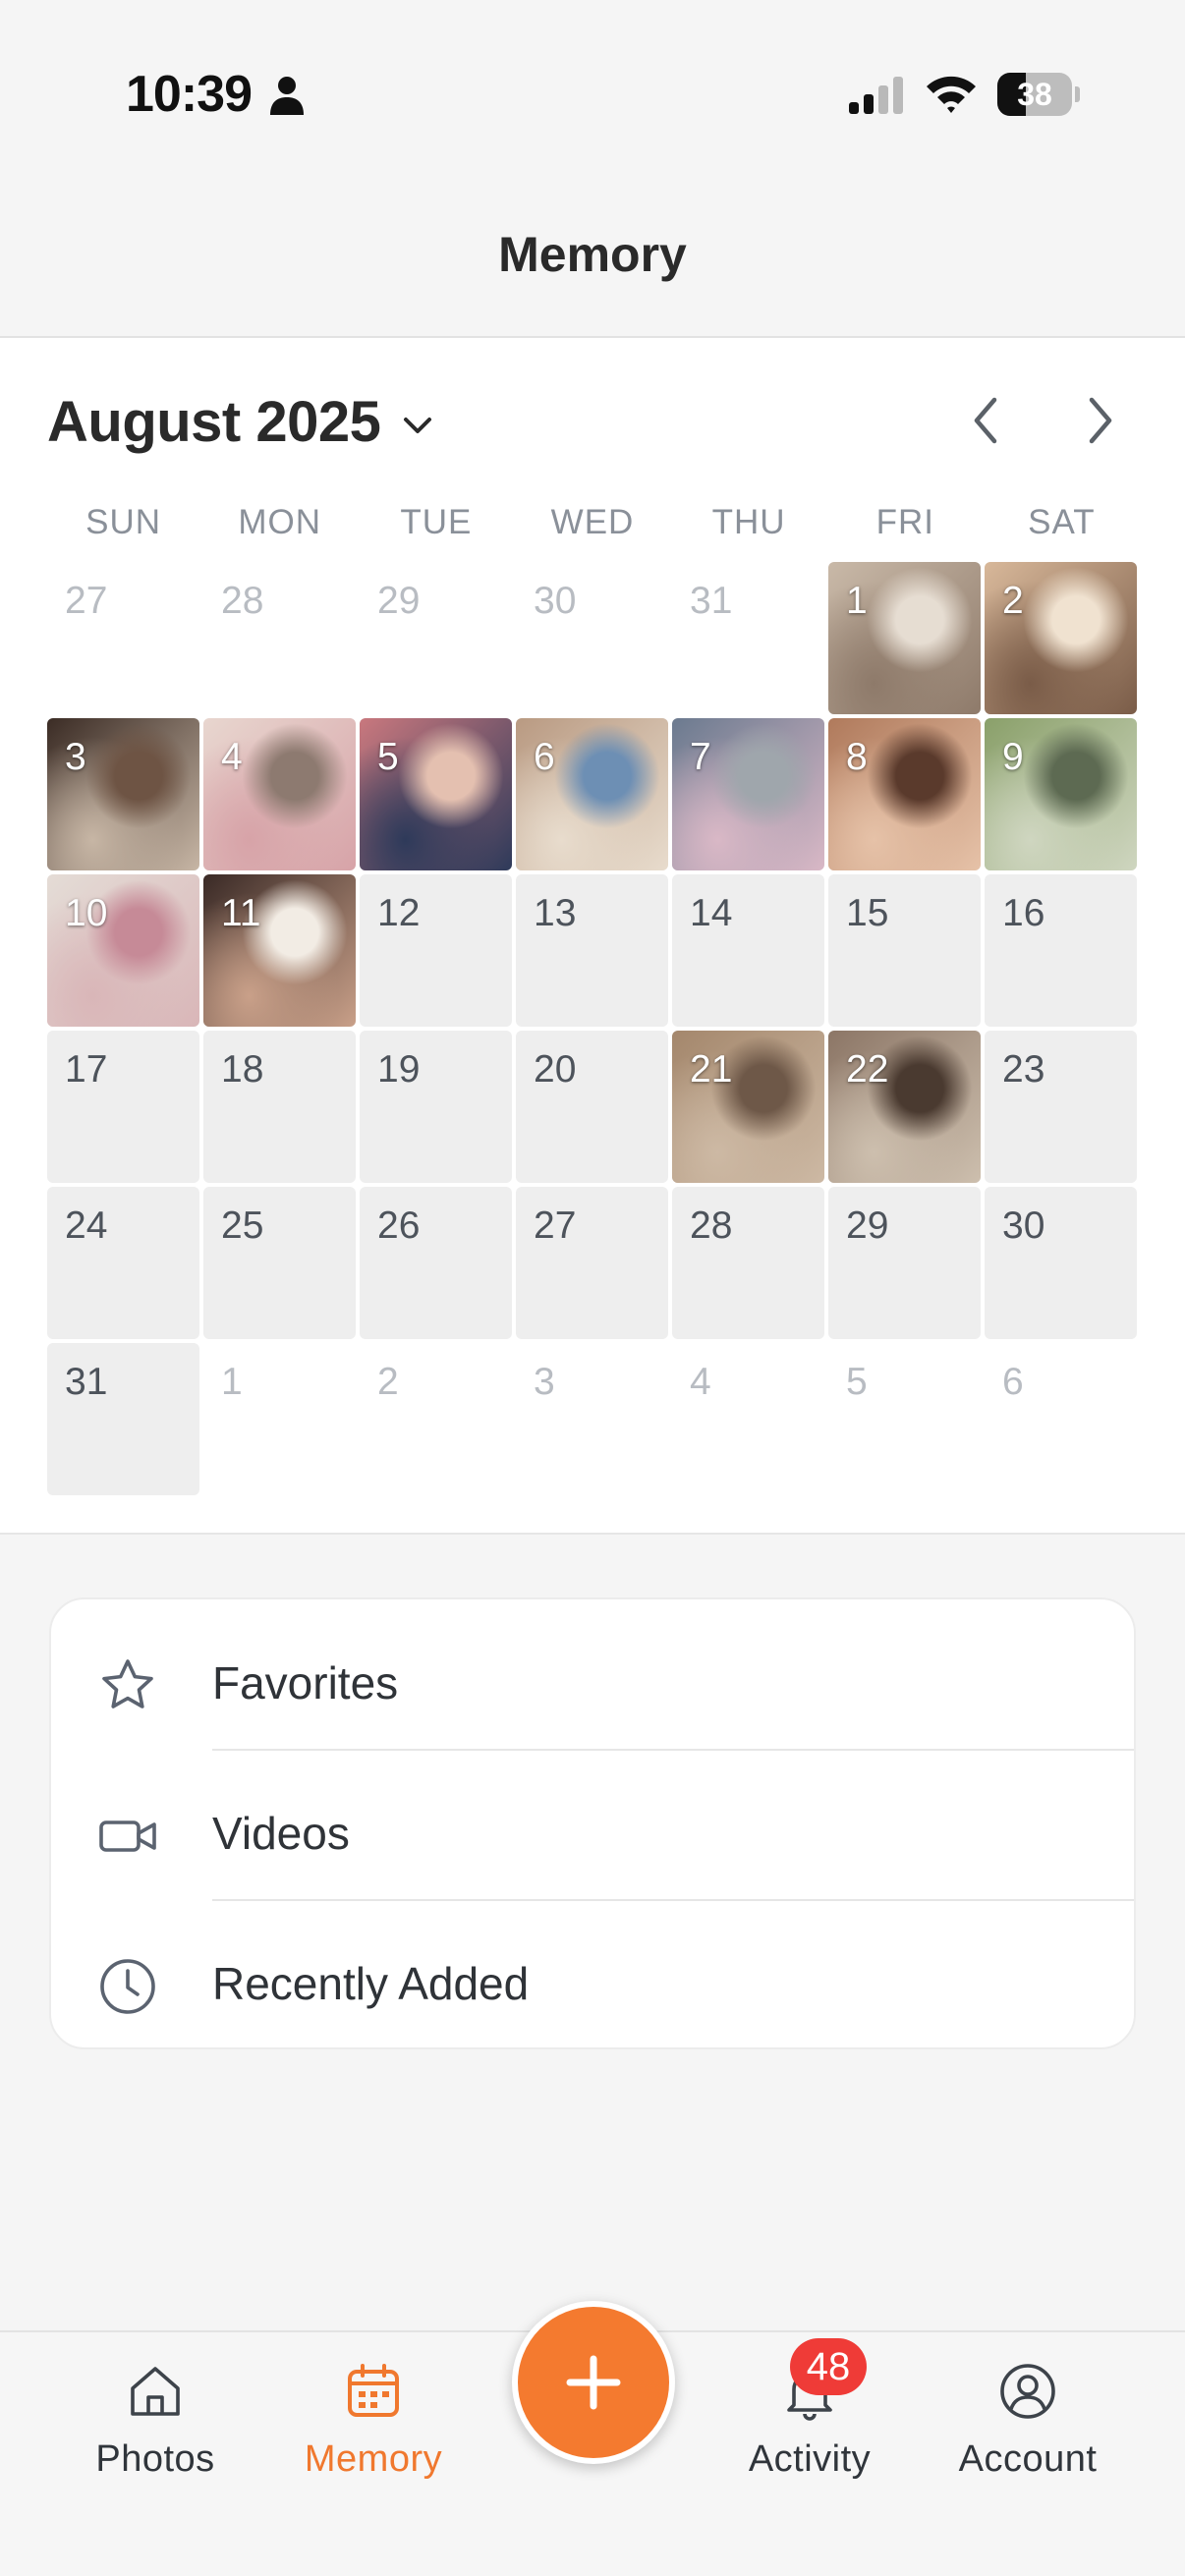 This screenshot has height=2576, width=1185. Describe the element at coordinates (748, 794) in the screenshot. I see `day-cell-with-photo: 7` at that location.